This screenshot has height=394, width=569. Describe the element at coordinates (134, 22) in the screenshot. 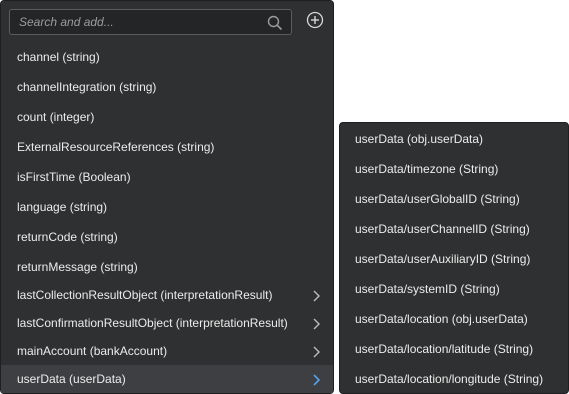

I see `search-input` at that location.